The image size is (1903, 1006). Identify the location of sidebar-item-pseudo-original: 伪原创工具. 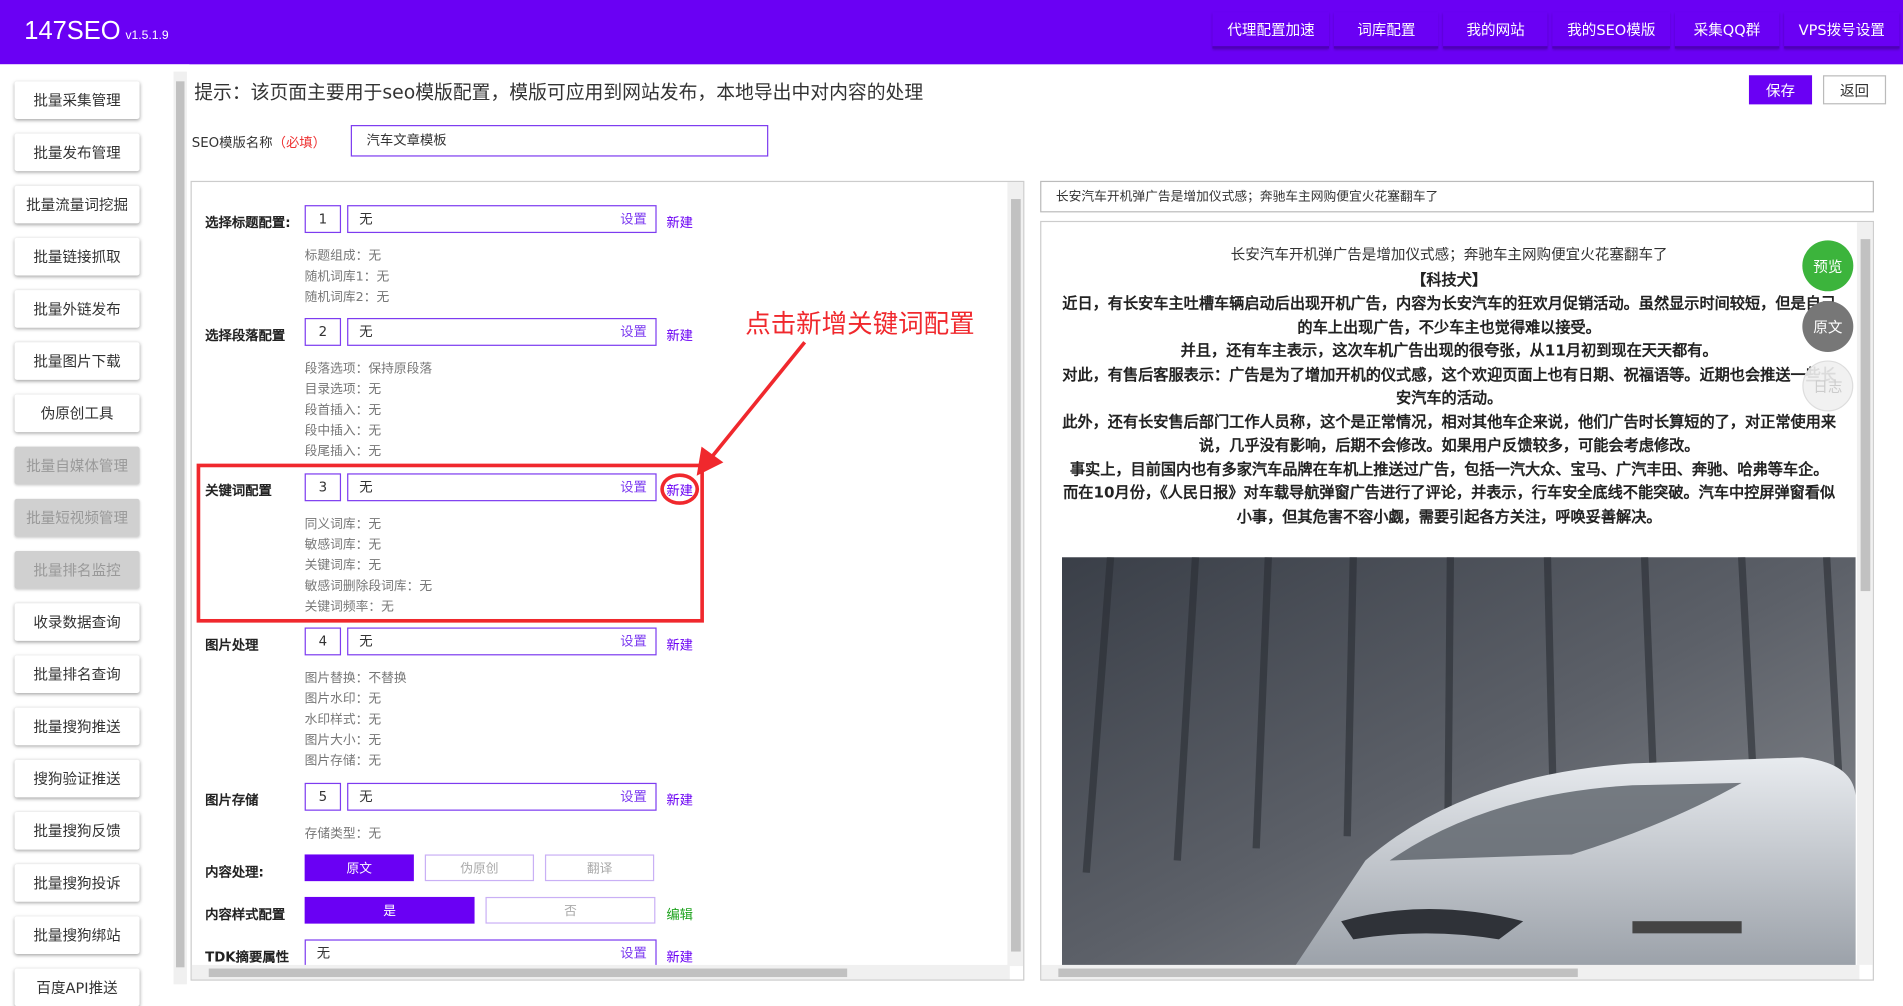
(77, 413).